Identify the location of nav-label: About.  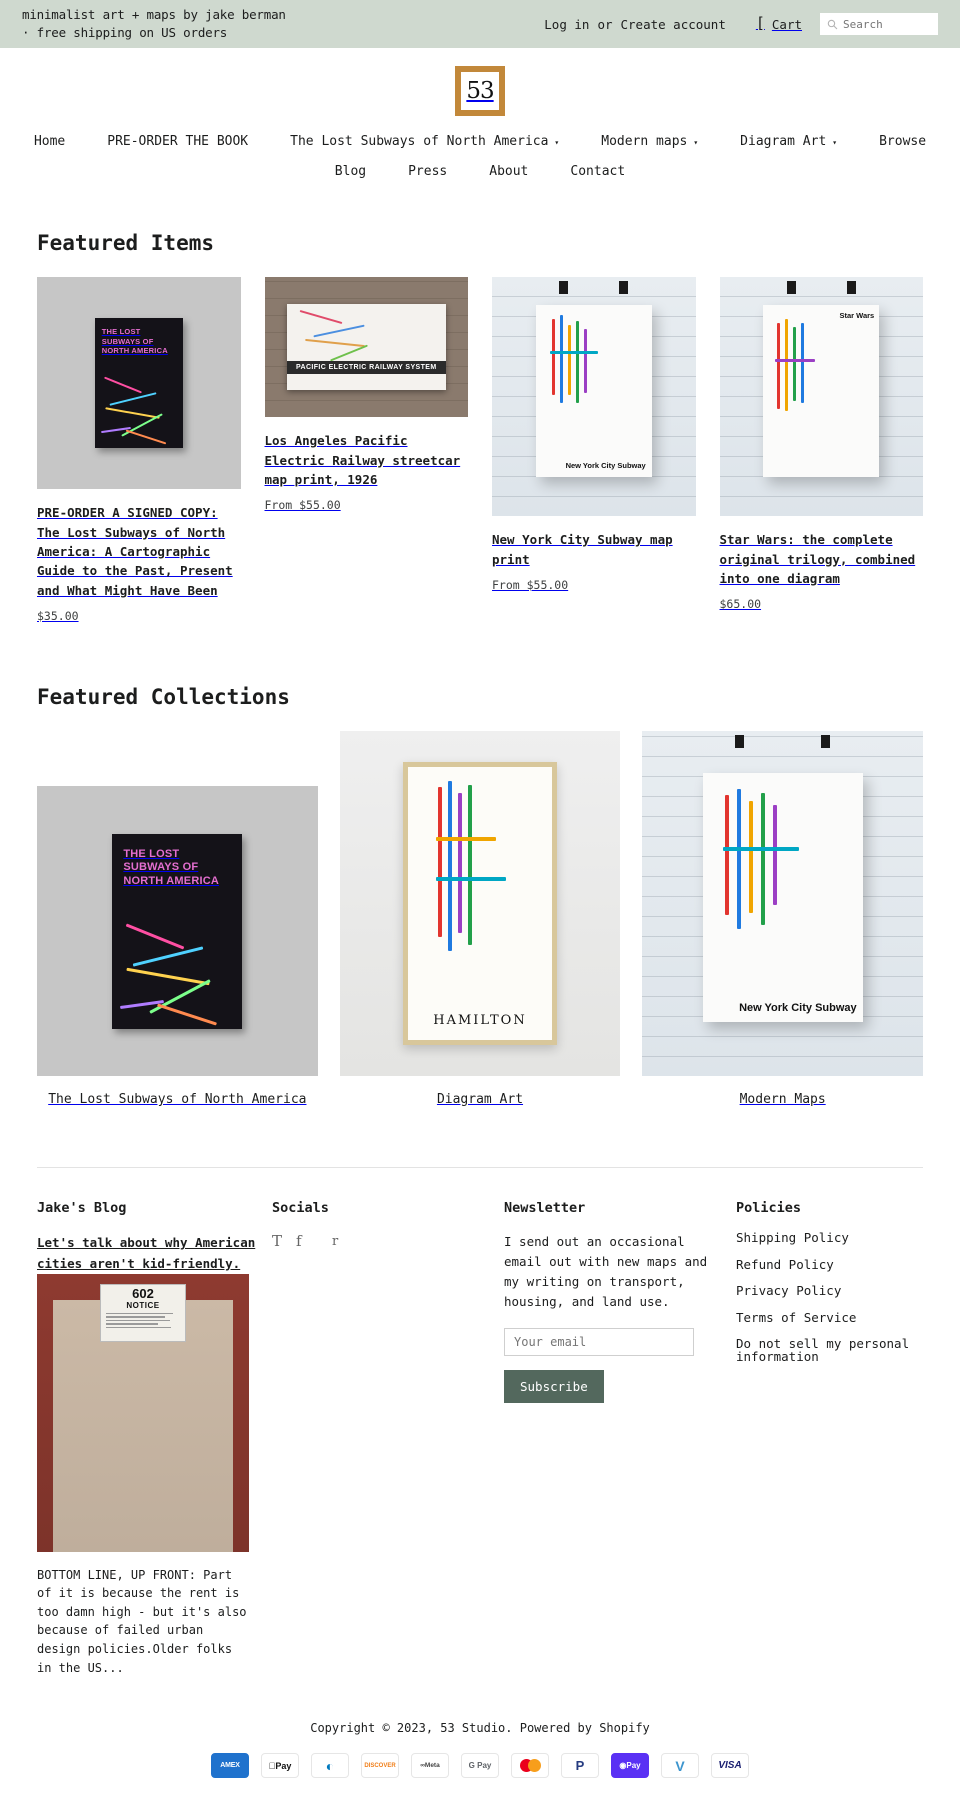
(509, 172).